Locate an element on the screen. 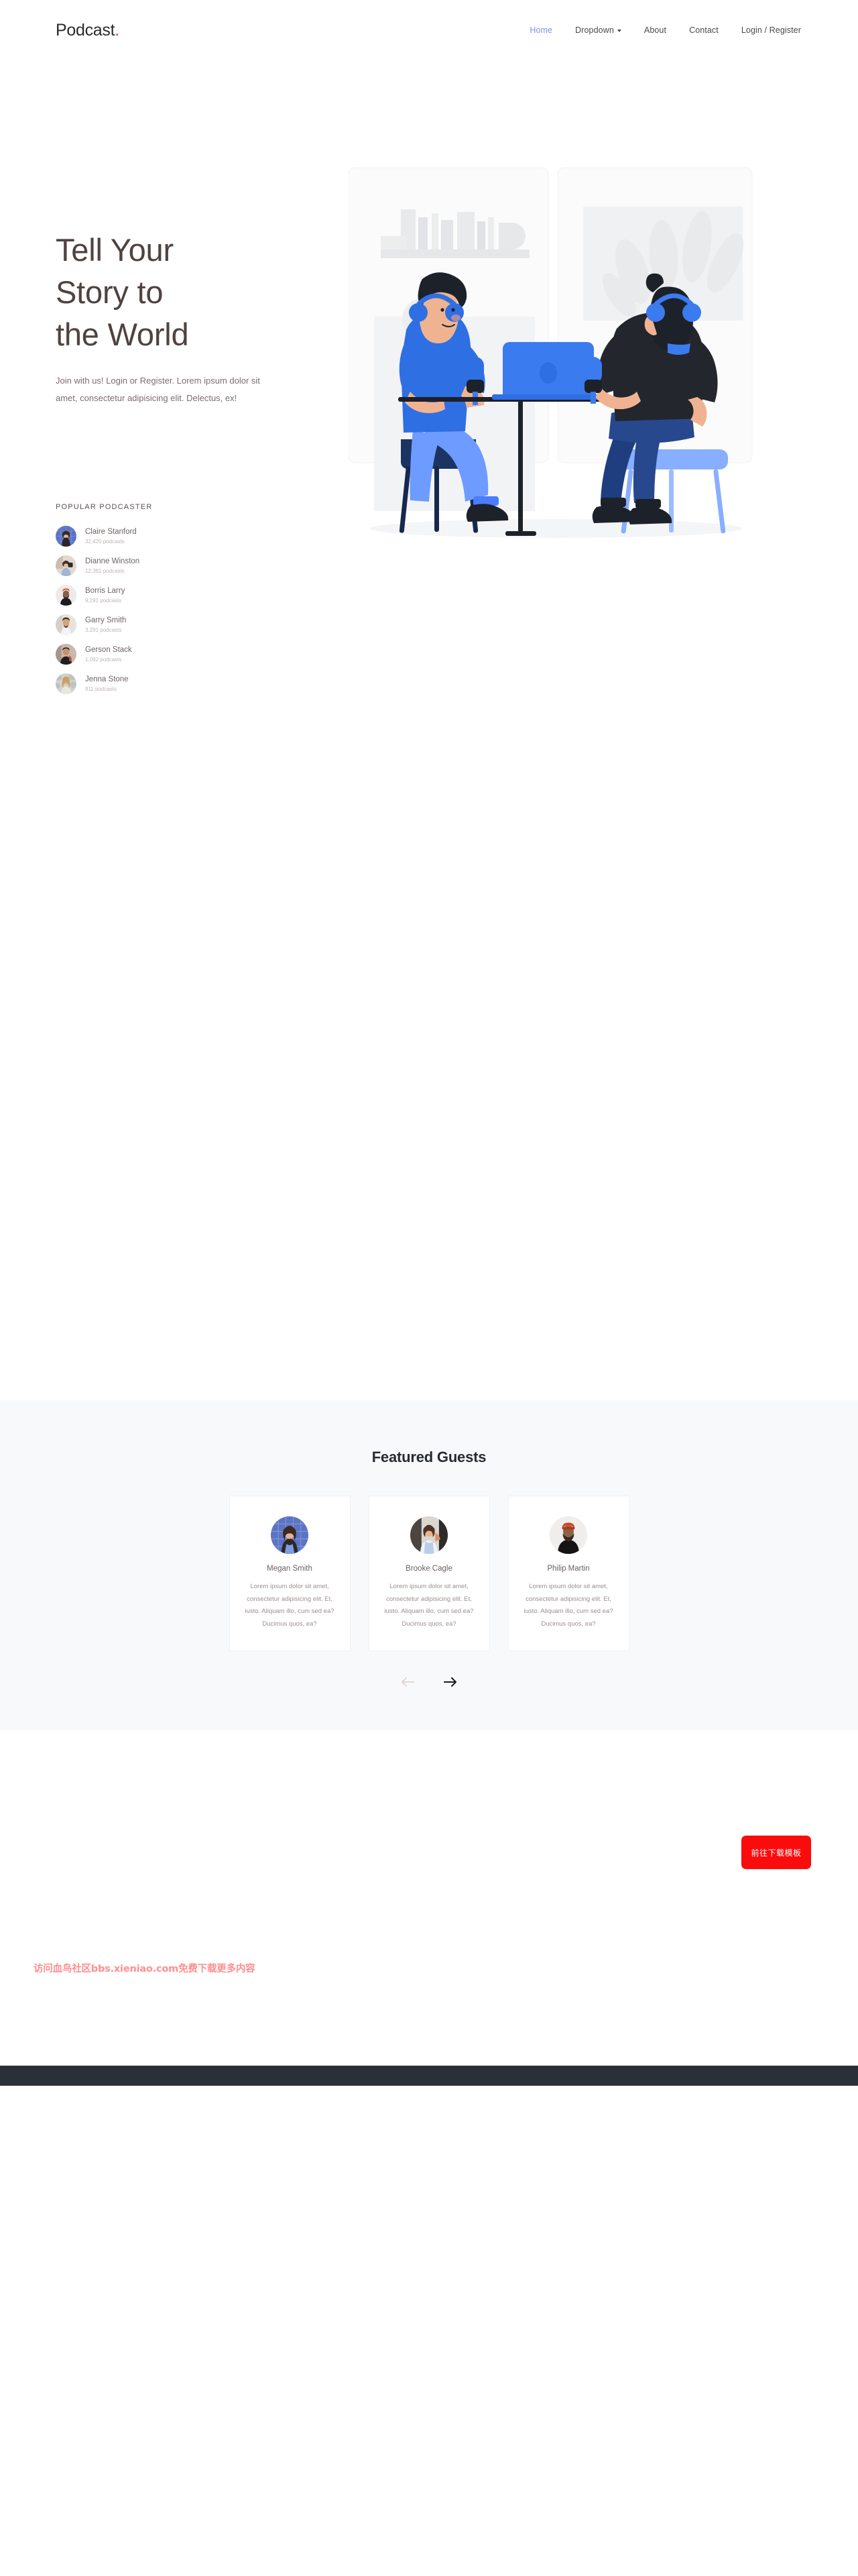  podcaster-name: Garry Smith is located at coordinates (106, 620).